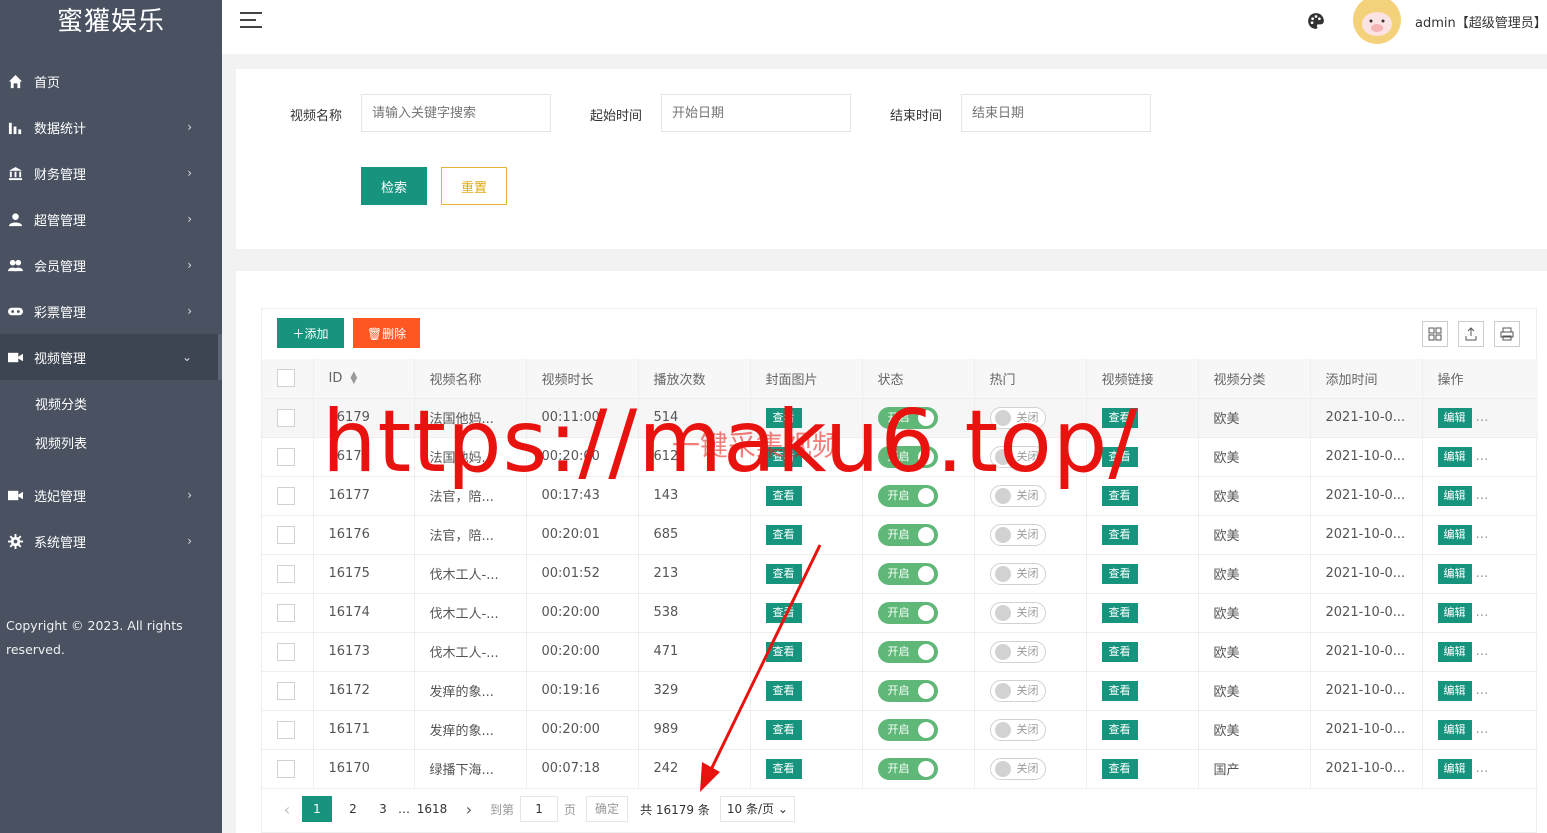 This screenshot has height=833, width=1547. Describe the element at coordinates (111, 127) in the screenshot. I see `sidebar-item-stats: 数据统计 ›` at that location.